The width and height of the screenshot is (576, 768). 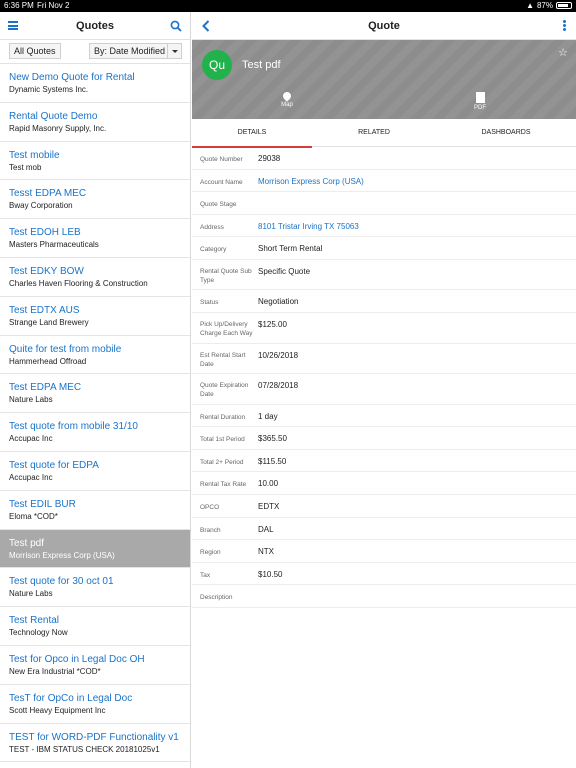 I want to click on map-pin-icon, so click(x=287, y=96).